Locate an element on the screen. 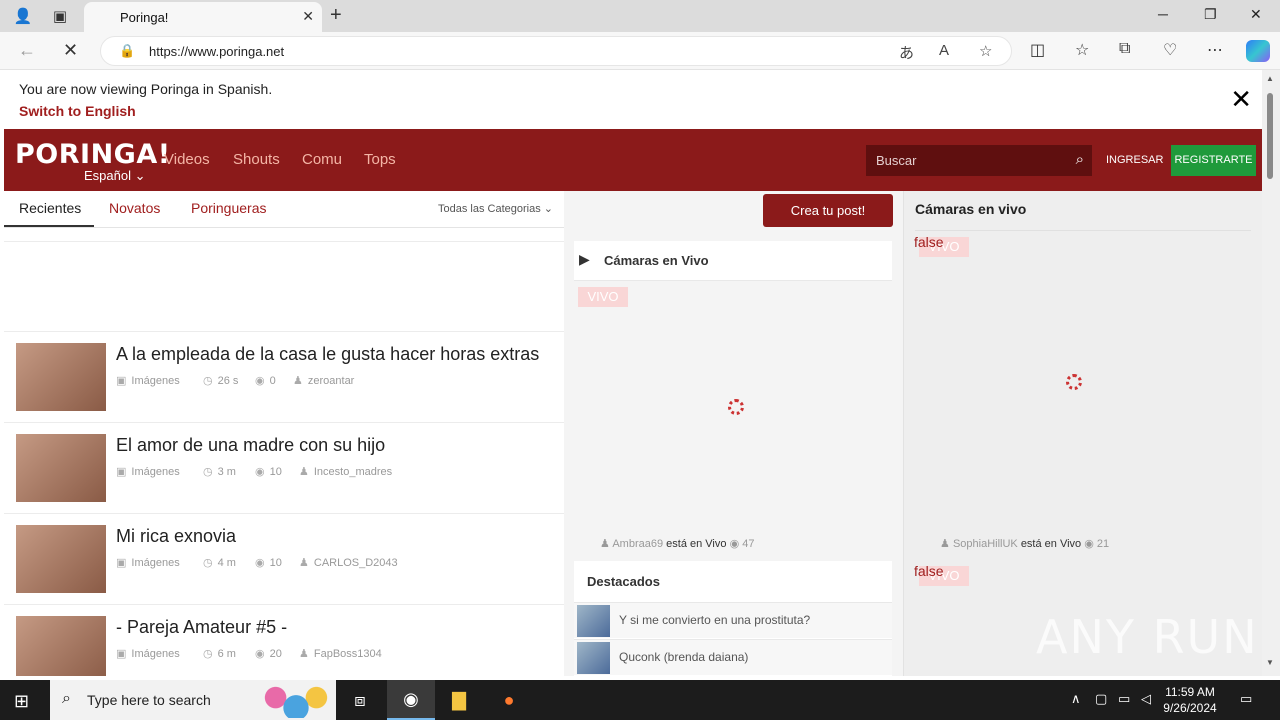 The width and height of the screenshot is (1280, 720). url-text: https://www.poringa.net is located at coordinates (216, 51).